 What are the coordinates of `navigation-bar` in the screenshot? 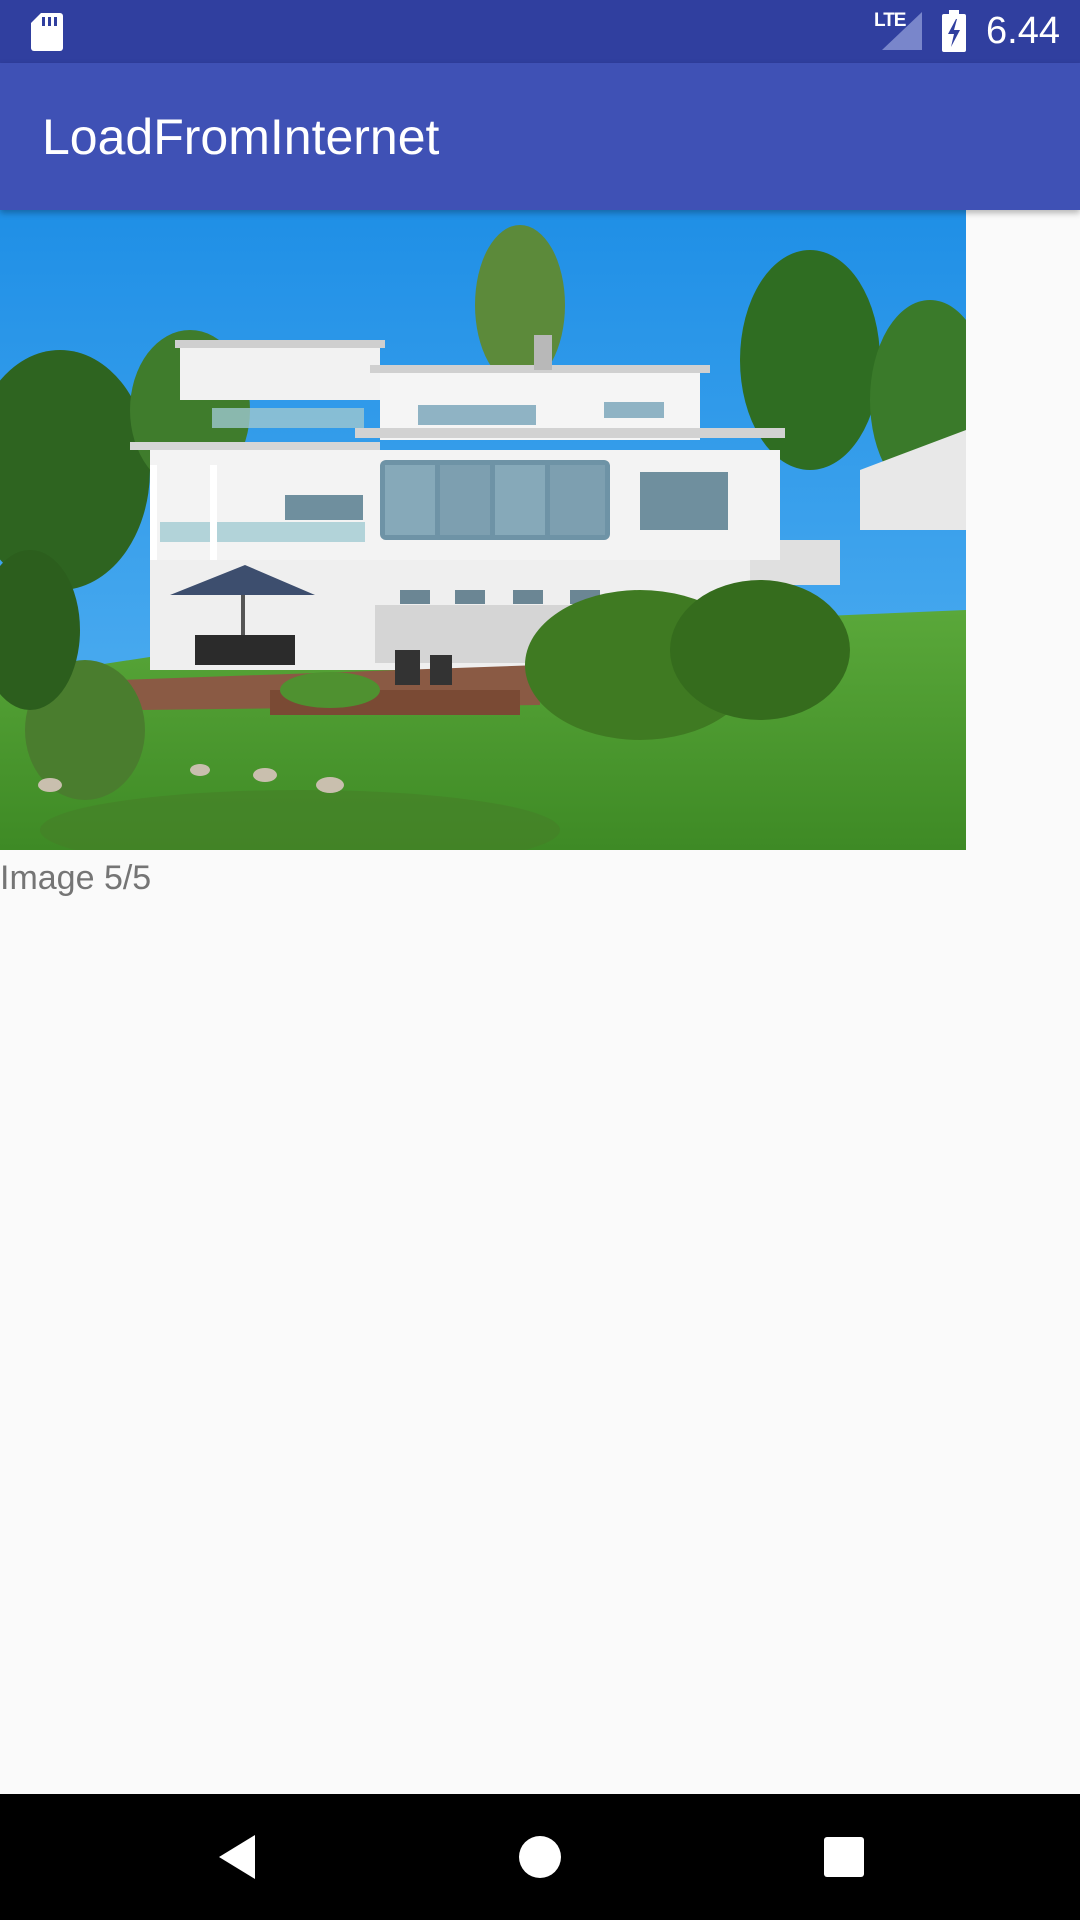 It's located at (540, 1857).